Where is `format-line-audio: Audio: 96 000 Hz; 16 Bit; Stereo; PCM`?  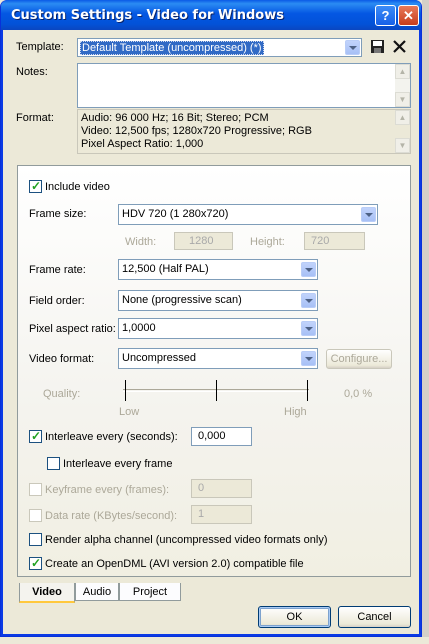 format-line-audio: Audio: 96 000 Hz; 16 Bit; Stereo; PCM is located at coordinates (175, 118).